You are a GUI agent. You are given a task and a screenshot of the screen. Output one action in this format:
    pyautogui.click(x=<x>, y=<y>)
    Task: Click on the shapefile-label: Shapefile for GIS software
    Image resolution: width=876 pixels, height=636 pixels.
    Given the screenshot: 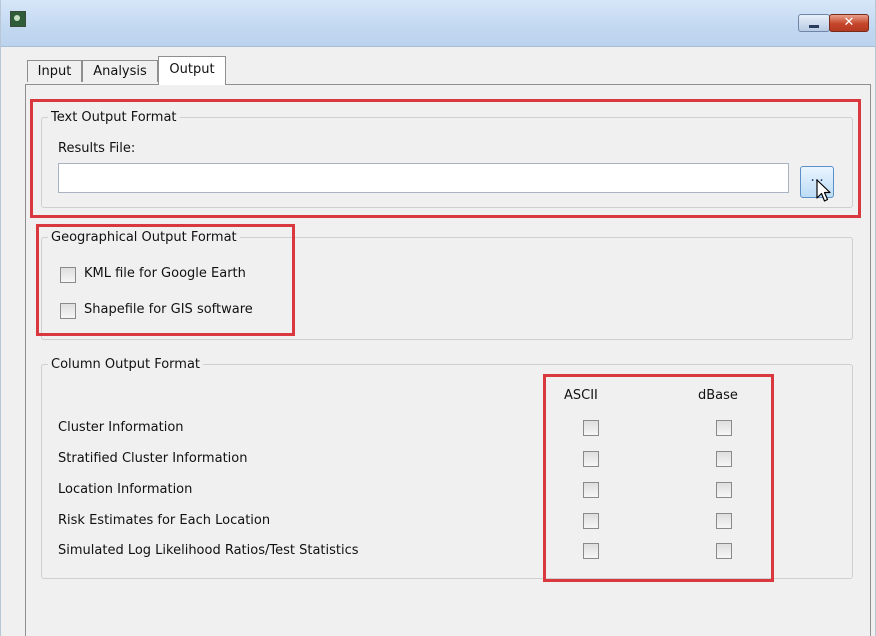 What is the action you would take?
    pyautogui.click(x=168, y=309)
    